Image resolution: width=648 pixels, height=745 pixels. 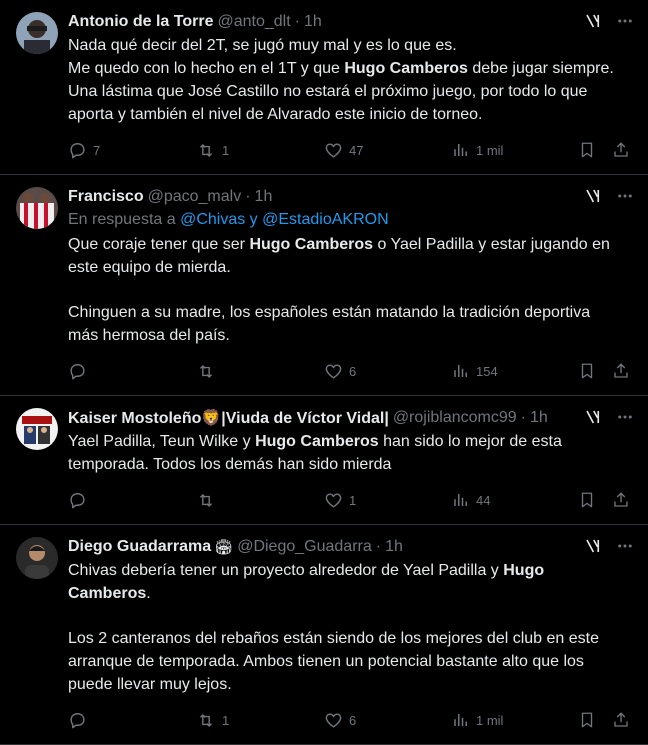 I want to click on reply-prefix: En respuesta a, so click(x=124, y=219).